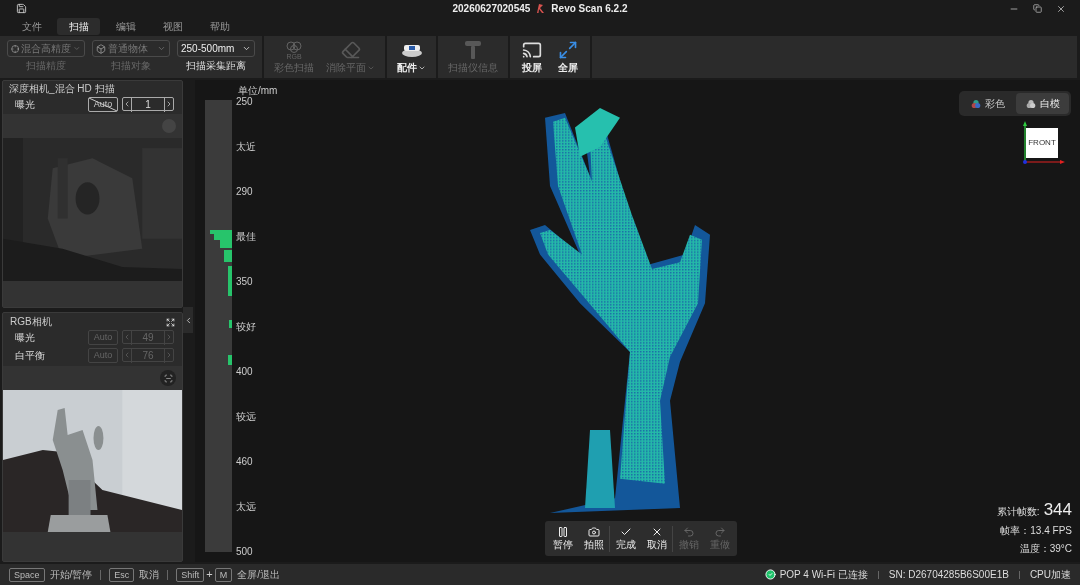  I want to click on ruler-label: 最佳, so click(246, 237).